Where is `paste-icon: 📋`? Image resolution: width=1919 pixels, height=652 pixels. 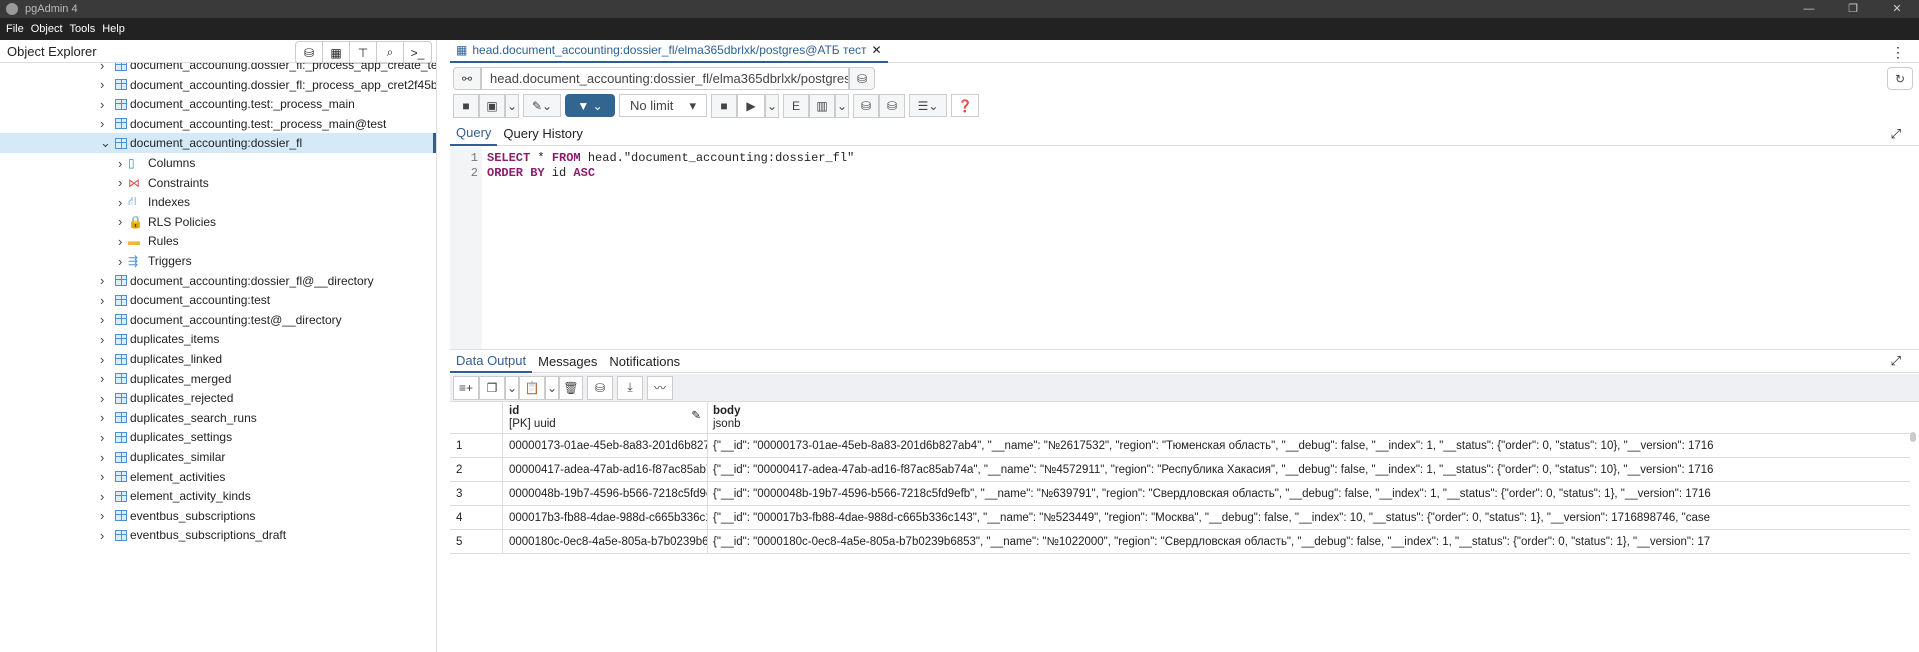
paste-icon: 📋 is located at coordinates (532, 387).